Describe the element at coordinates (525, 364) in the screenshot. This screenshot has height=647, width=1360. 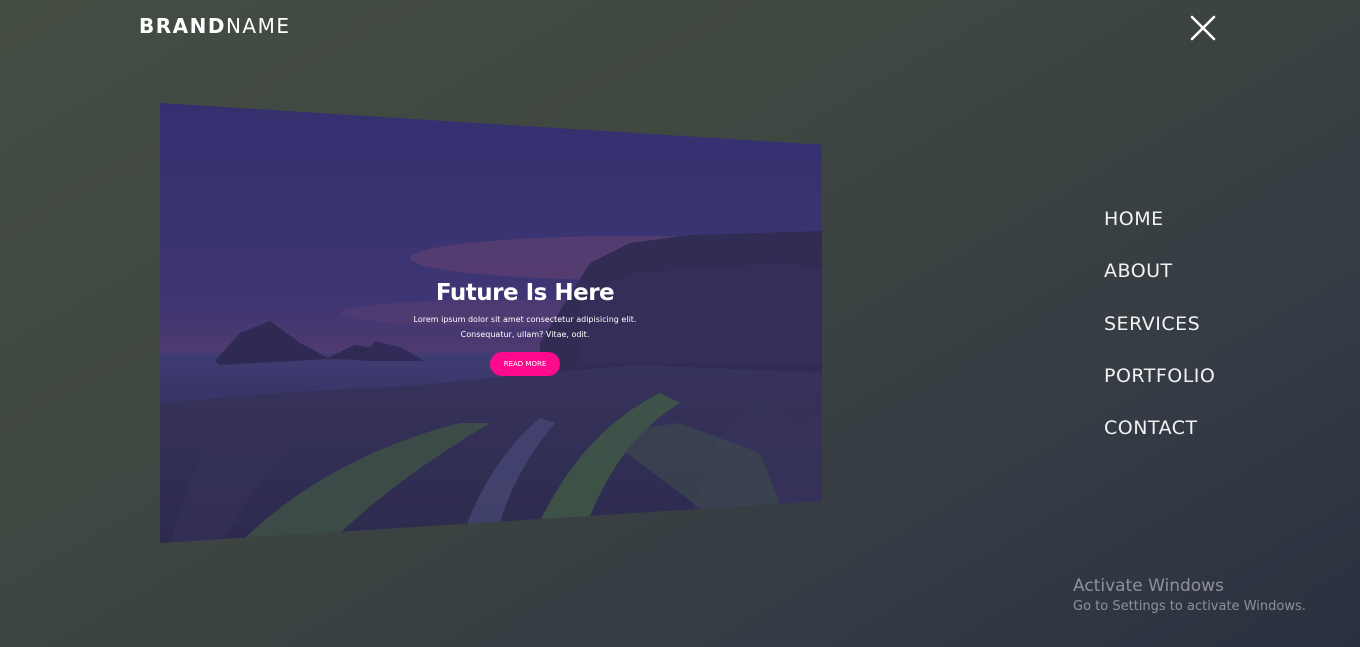
I see `read-more-button: READ MORE` at that location.